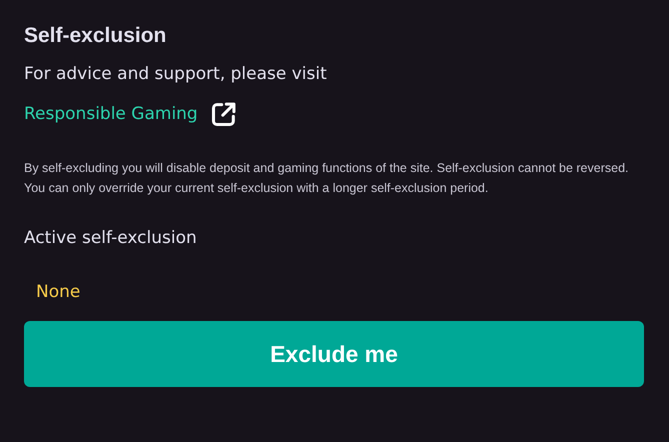 Image resolution: width=669 pixels, height=442 pixels. What do you see at coordinates (224, 114) in the screenshot?
I see `external-link-icon` at bounding box center [224, 114].